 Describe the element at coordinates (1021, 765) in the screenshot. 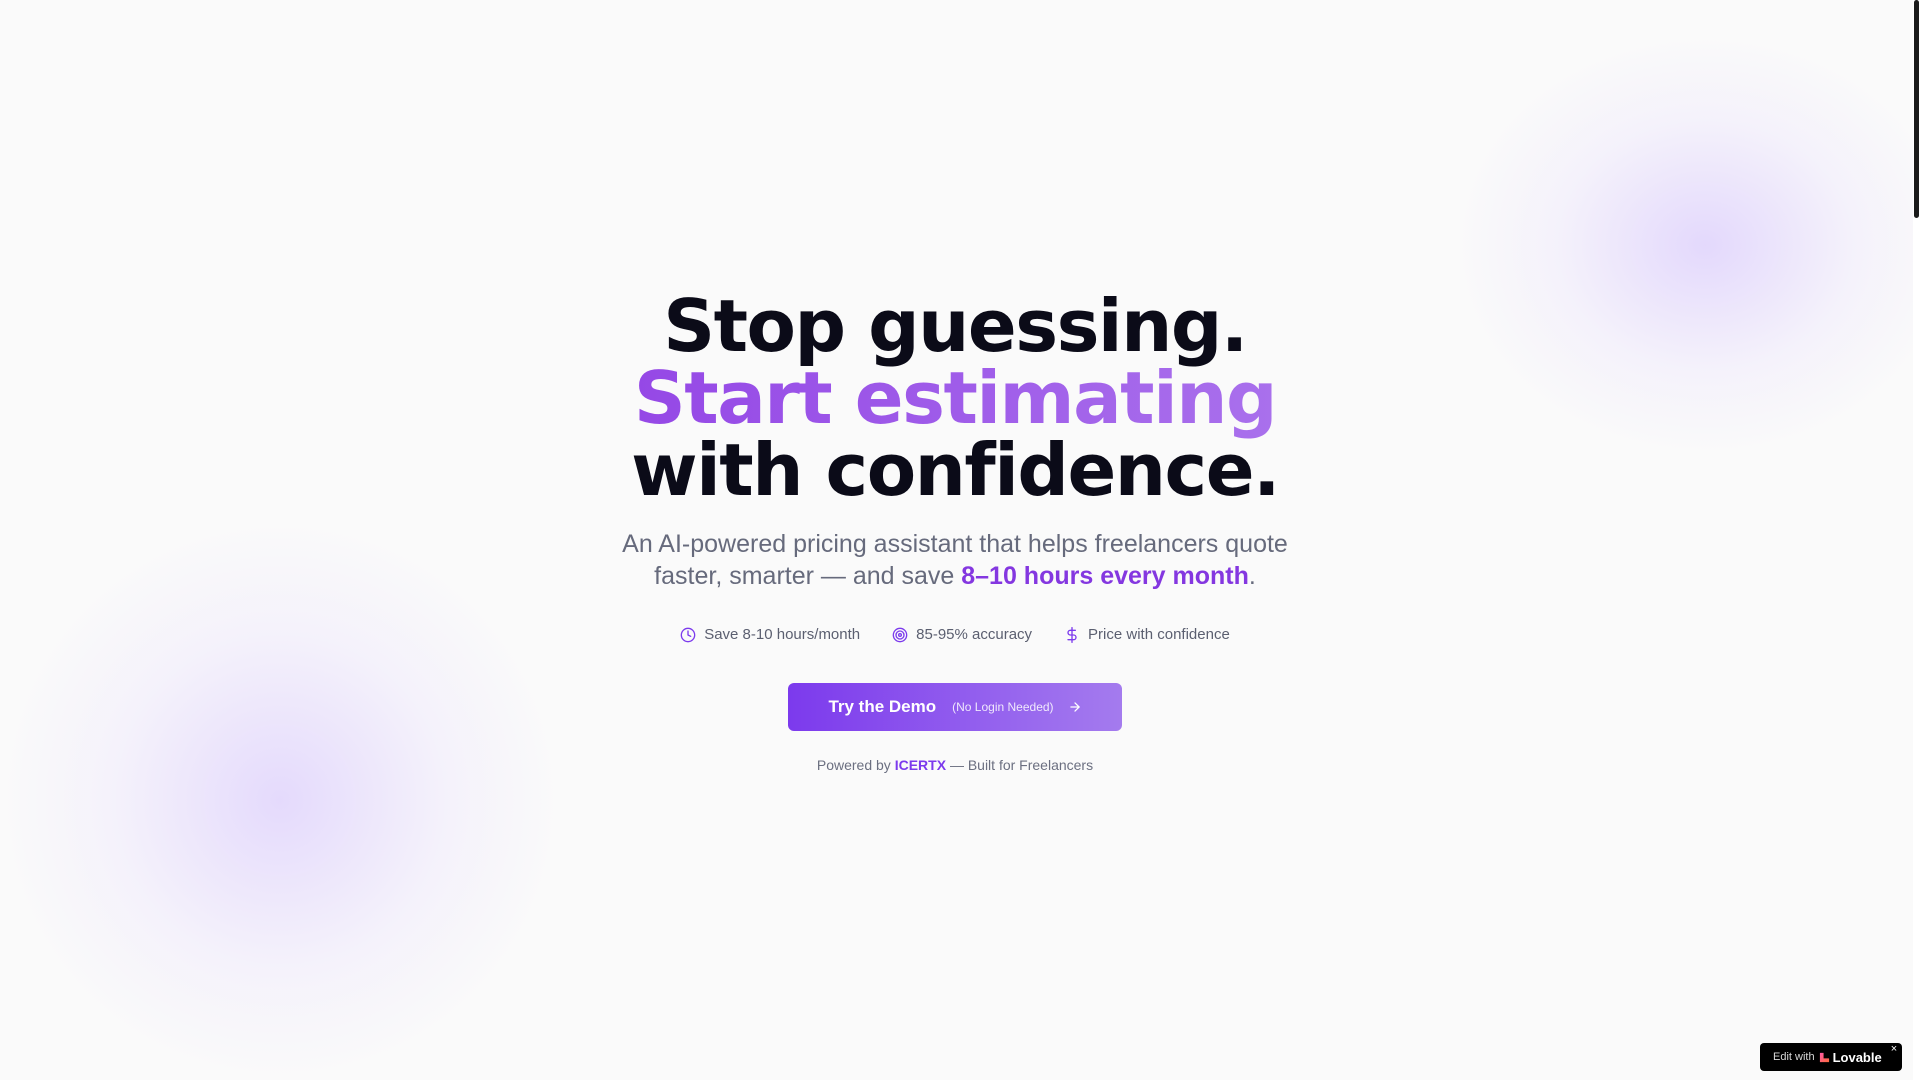

I see `powered-suffix: — Built for Freelancers` at that location.